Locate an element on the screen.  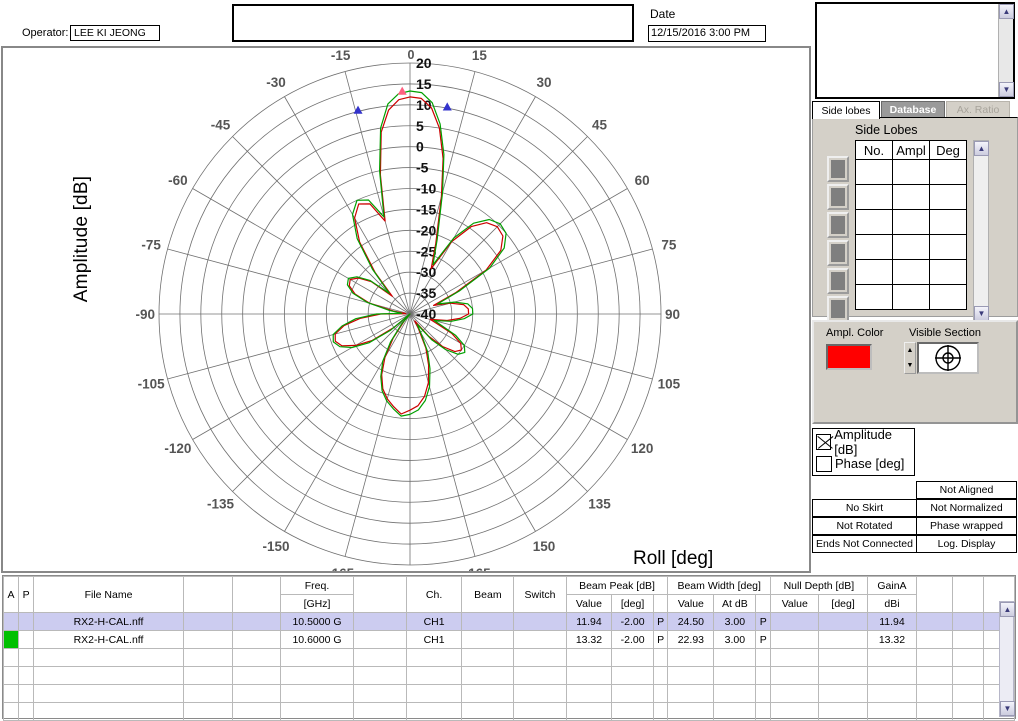
quantity-selector: Amplitude [dB] Phase [deg] is located at coordinates (863, 451).